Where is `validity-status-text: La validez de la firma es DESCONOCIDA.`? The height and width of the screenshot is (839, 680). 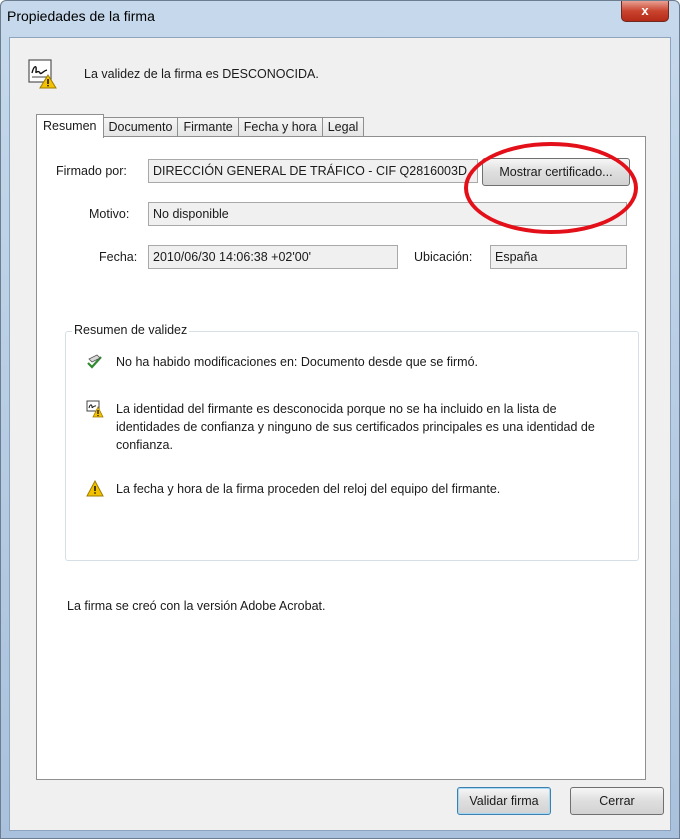 validity-status-text: La validez de la firma es DESCONOCIDA. is located at coordinates (201, 74).